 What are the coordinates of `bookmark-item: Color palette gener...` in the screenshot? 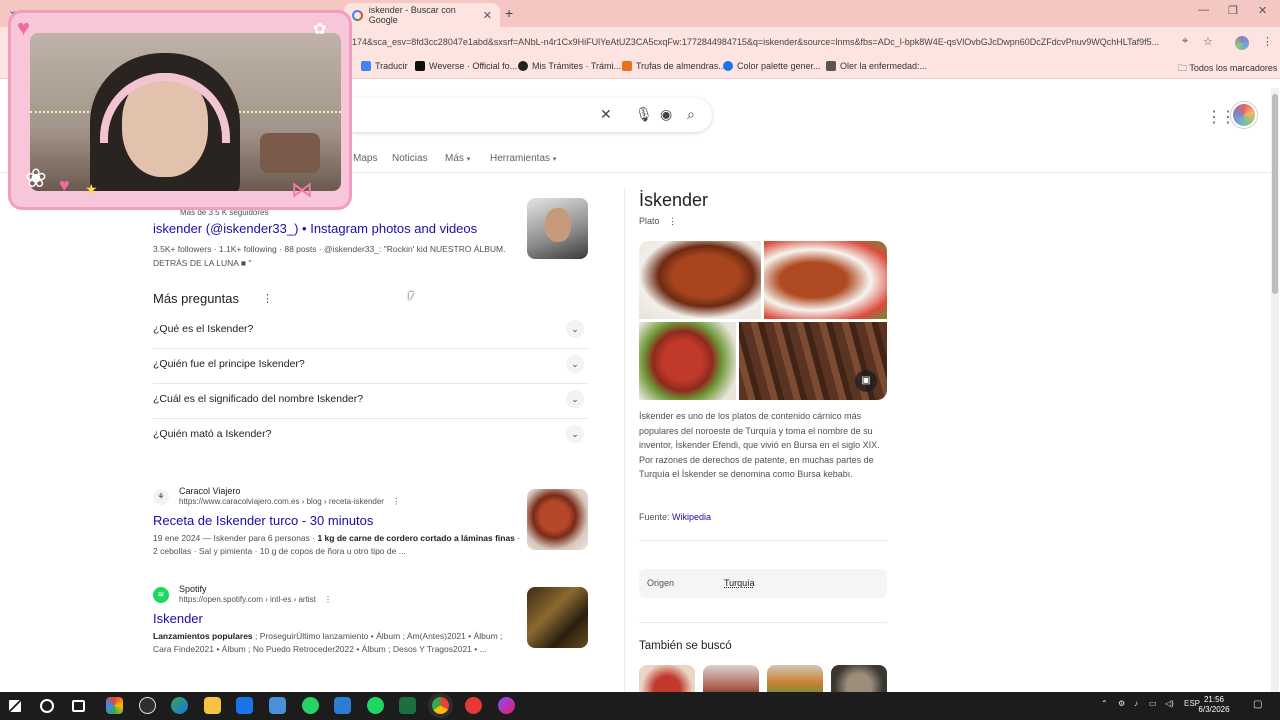 It's located at (772, 66).